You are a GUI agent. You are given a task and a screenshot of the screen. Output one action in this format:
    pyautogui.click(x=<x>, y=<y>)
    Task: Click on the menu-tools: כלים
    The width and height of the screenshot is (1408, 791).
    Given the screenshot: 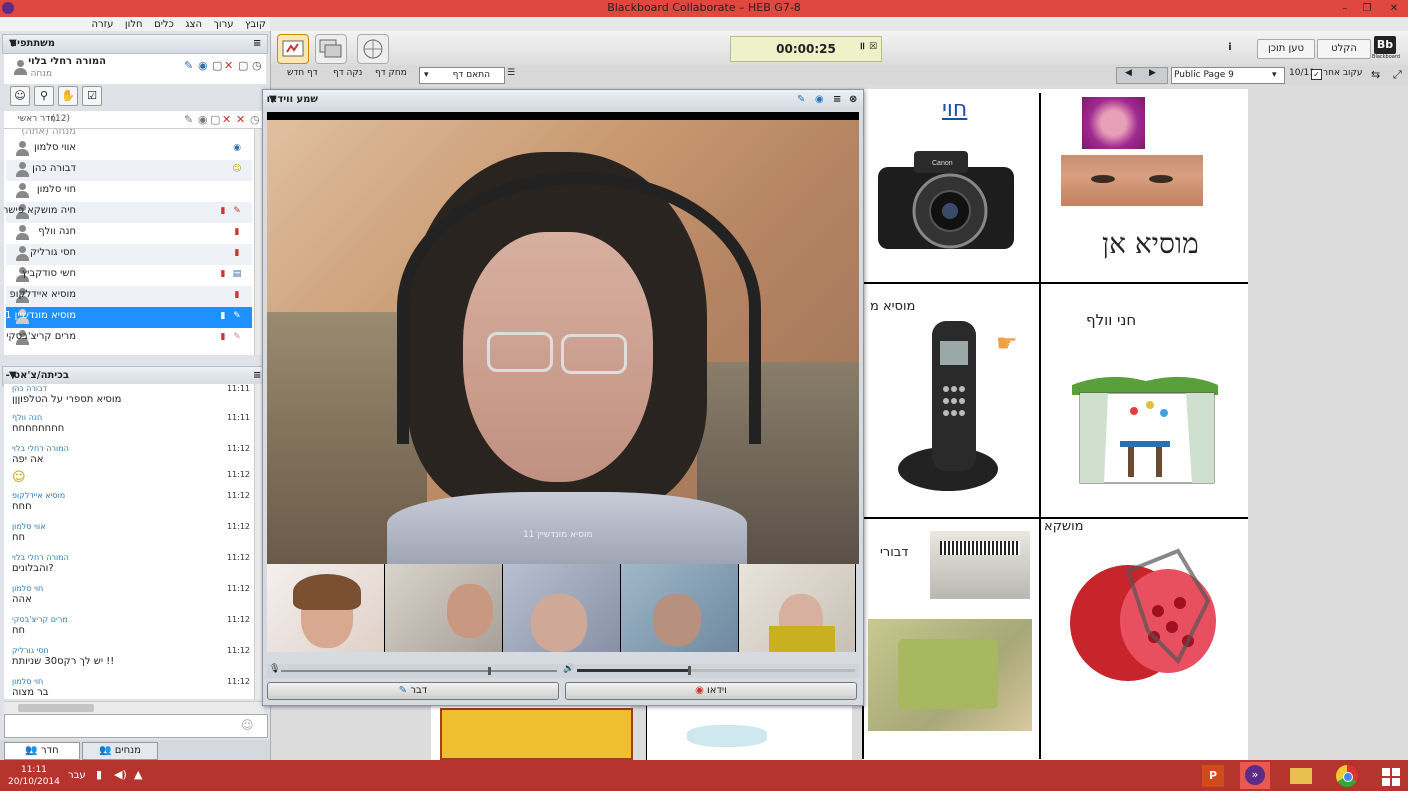 What is the action you would take?
    pyautogui.click(x=164, y=25)
    